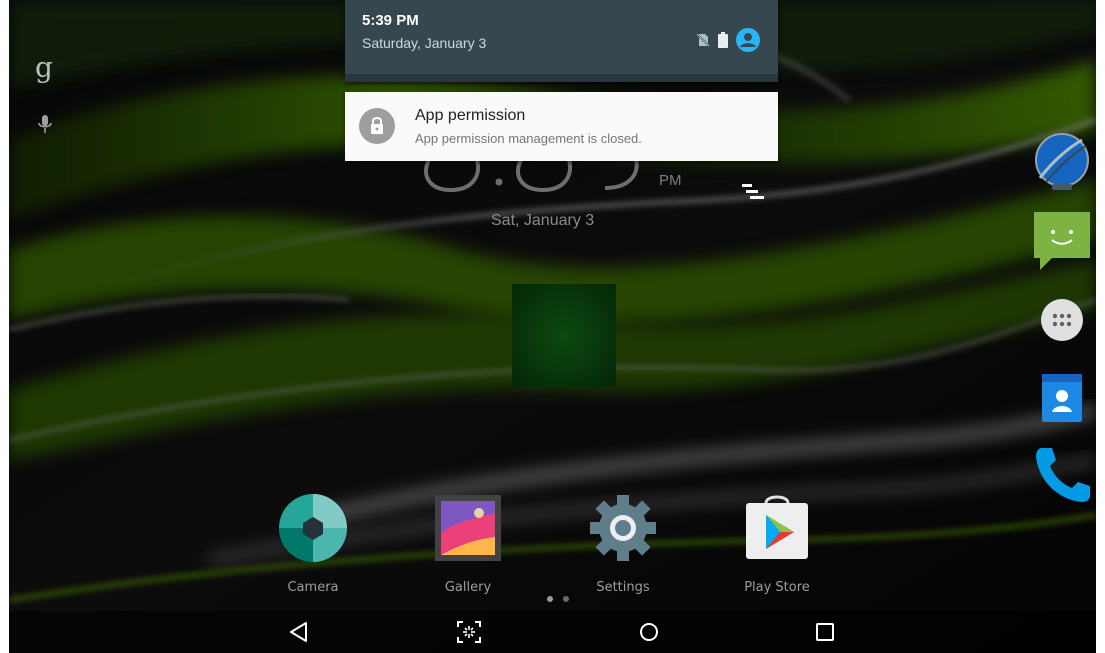 This screenshot has width=1105, height=653. Describe the element at coordinates (468, 587) in the screenshot. I see `gallery-label: Gallery` at that location.